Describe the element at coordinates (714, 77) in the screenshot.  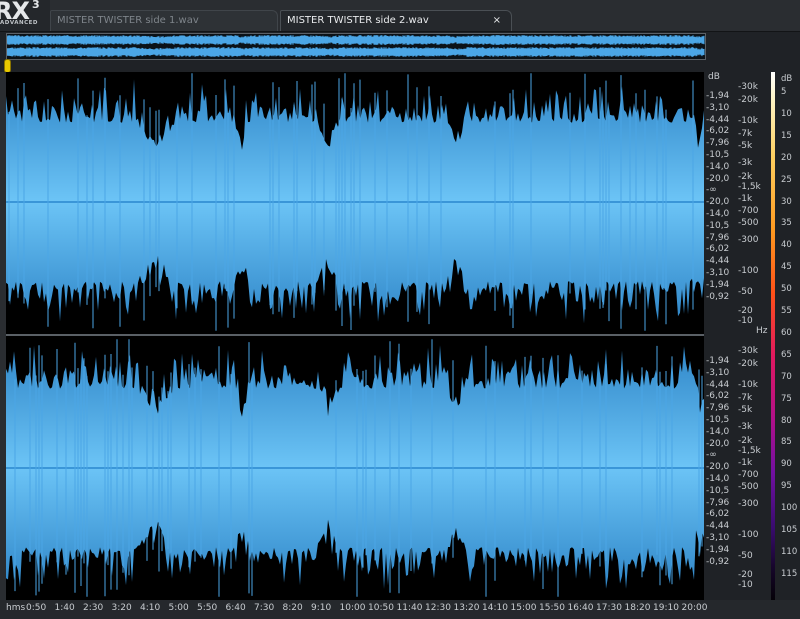
I see `db-unit-label: dB` at that location.